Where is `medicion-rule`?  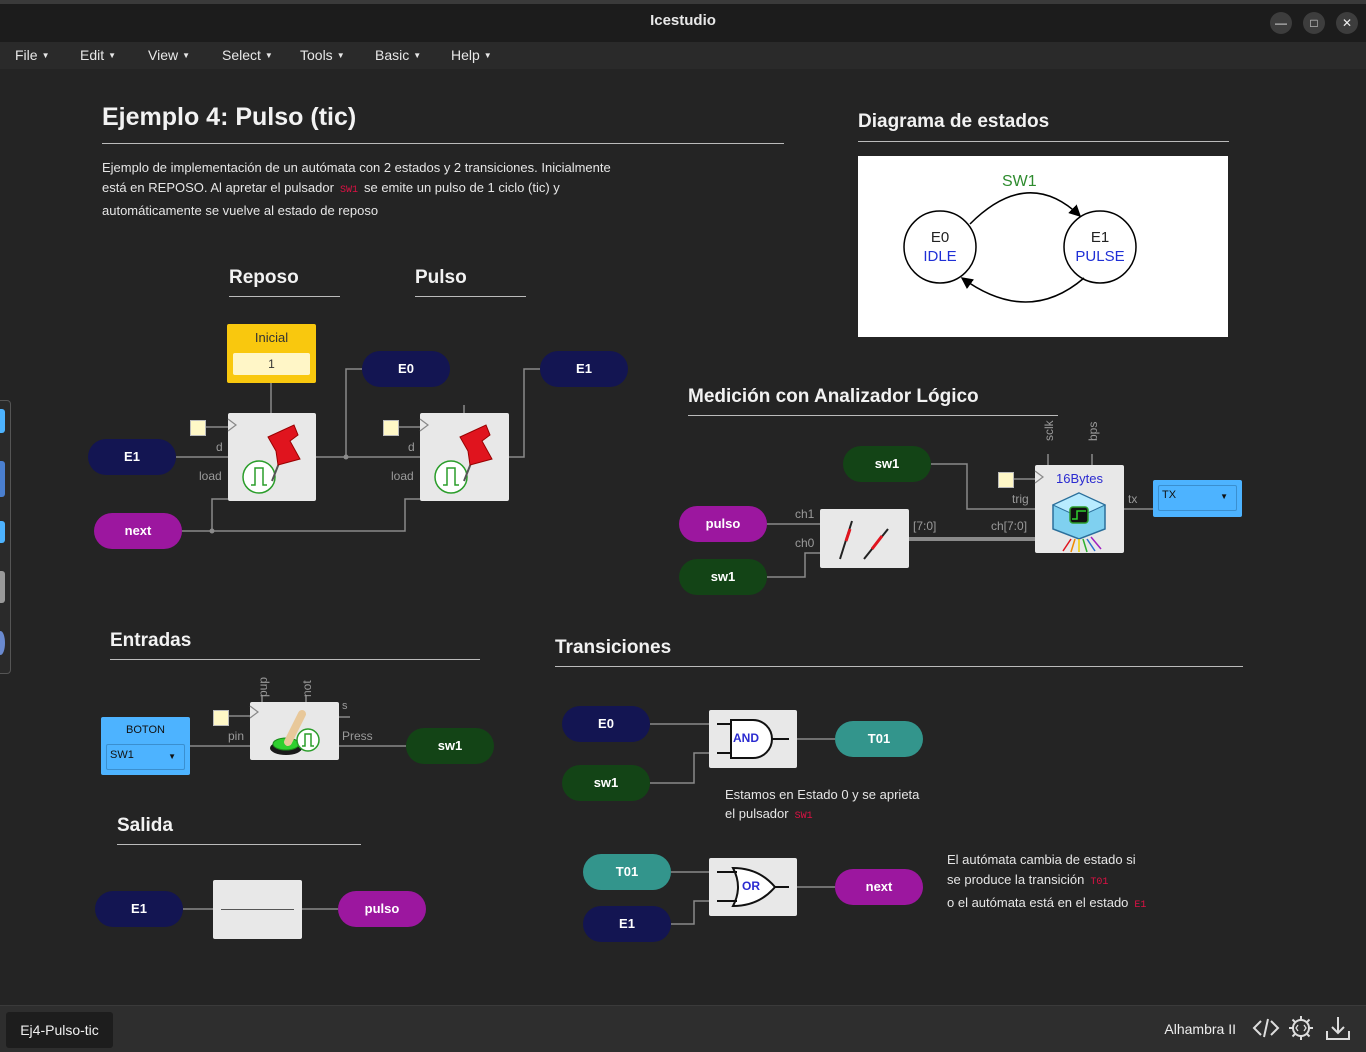
medicion-rule is located at coordinates (873, 415).